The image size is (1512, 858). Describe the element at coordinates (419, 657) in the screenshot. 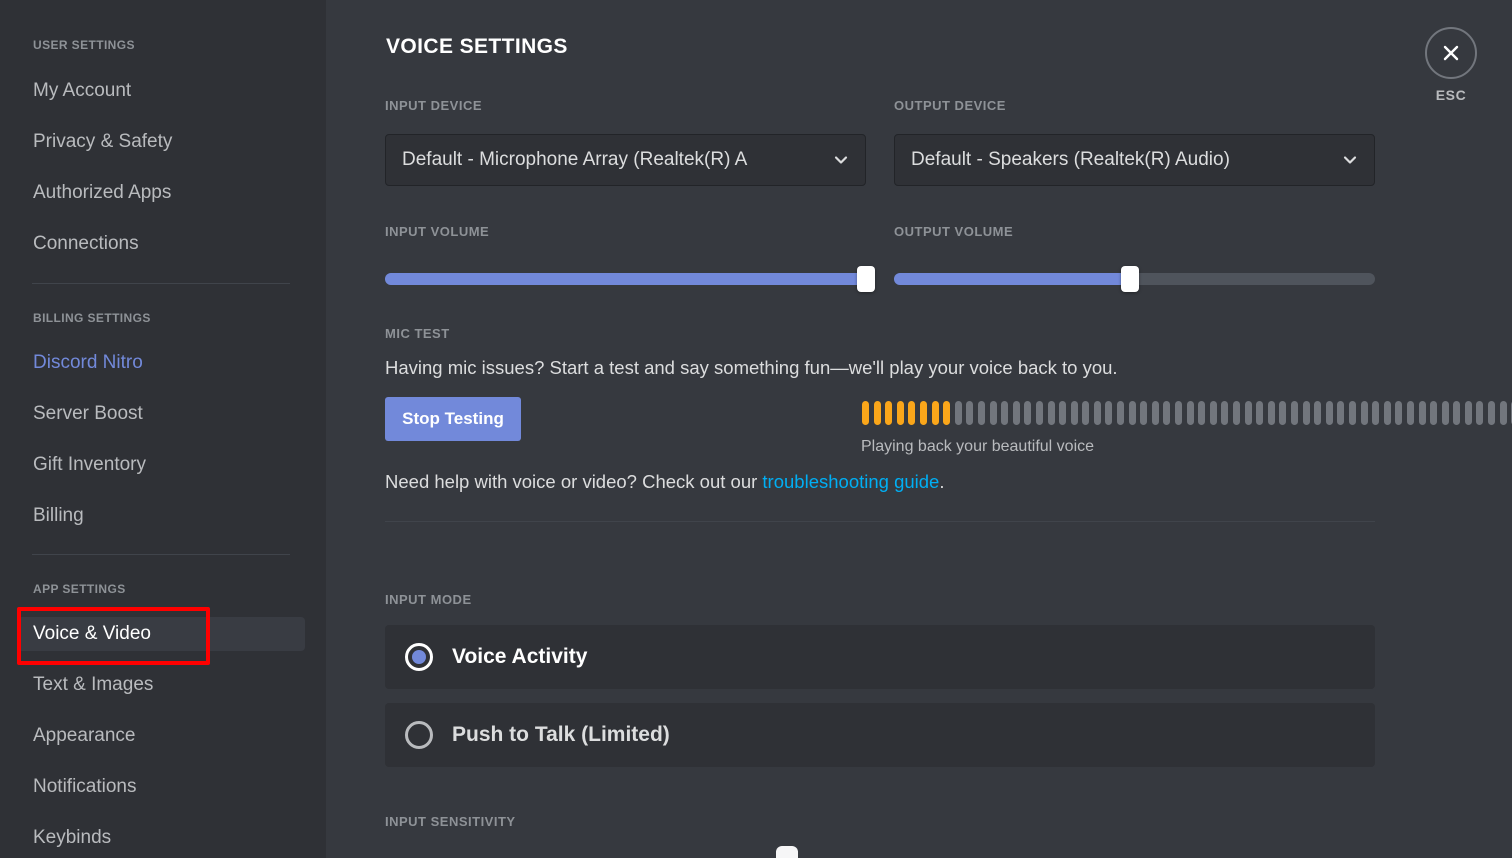

I see `radio-button-selected-icon` at that location.